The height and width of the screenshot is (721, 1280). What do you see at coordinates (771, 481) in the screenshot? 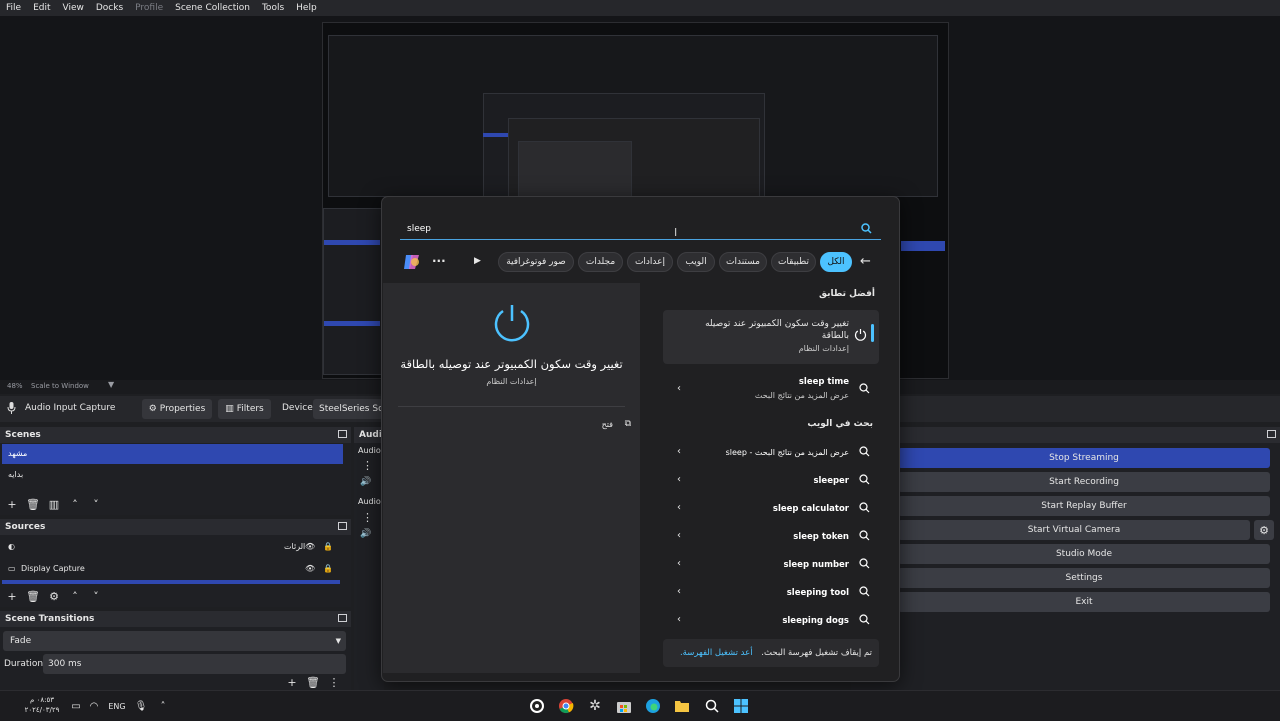
I see `web-result: ‹ sleeper` at bounding box center [771, 481].